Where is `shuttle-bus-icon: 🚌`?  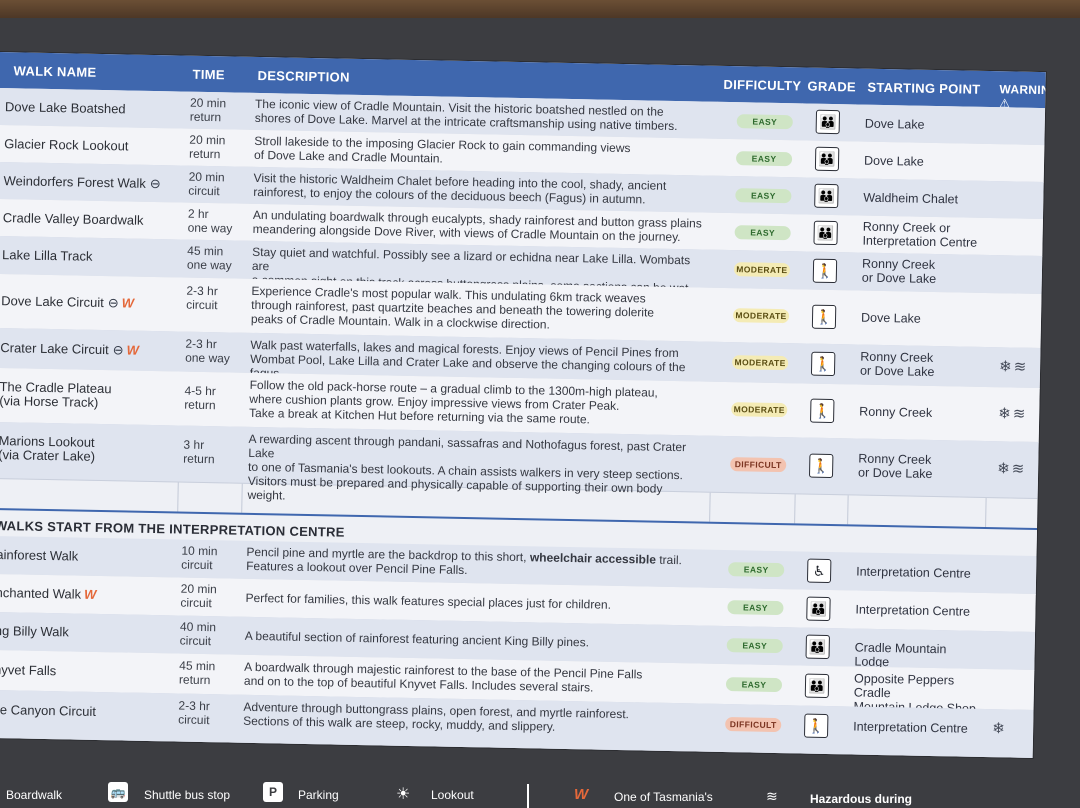
shuttle-bus-icon: 🚌 is located at coordinates (118, 792).